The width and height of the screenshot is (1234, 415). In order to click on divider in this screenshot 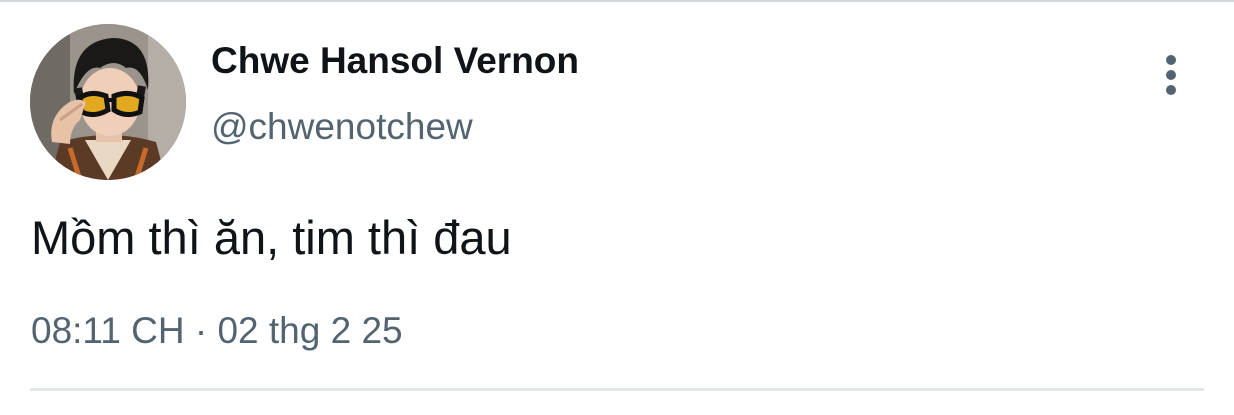, I will do `click(617, 389)`.